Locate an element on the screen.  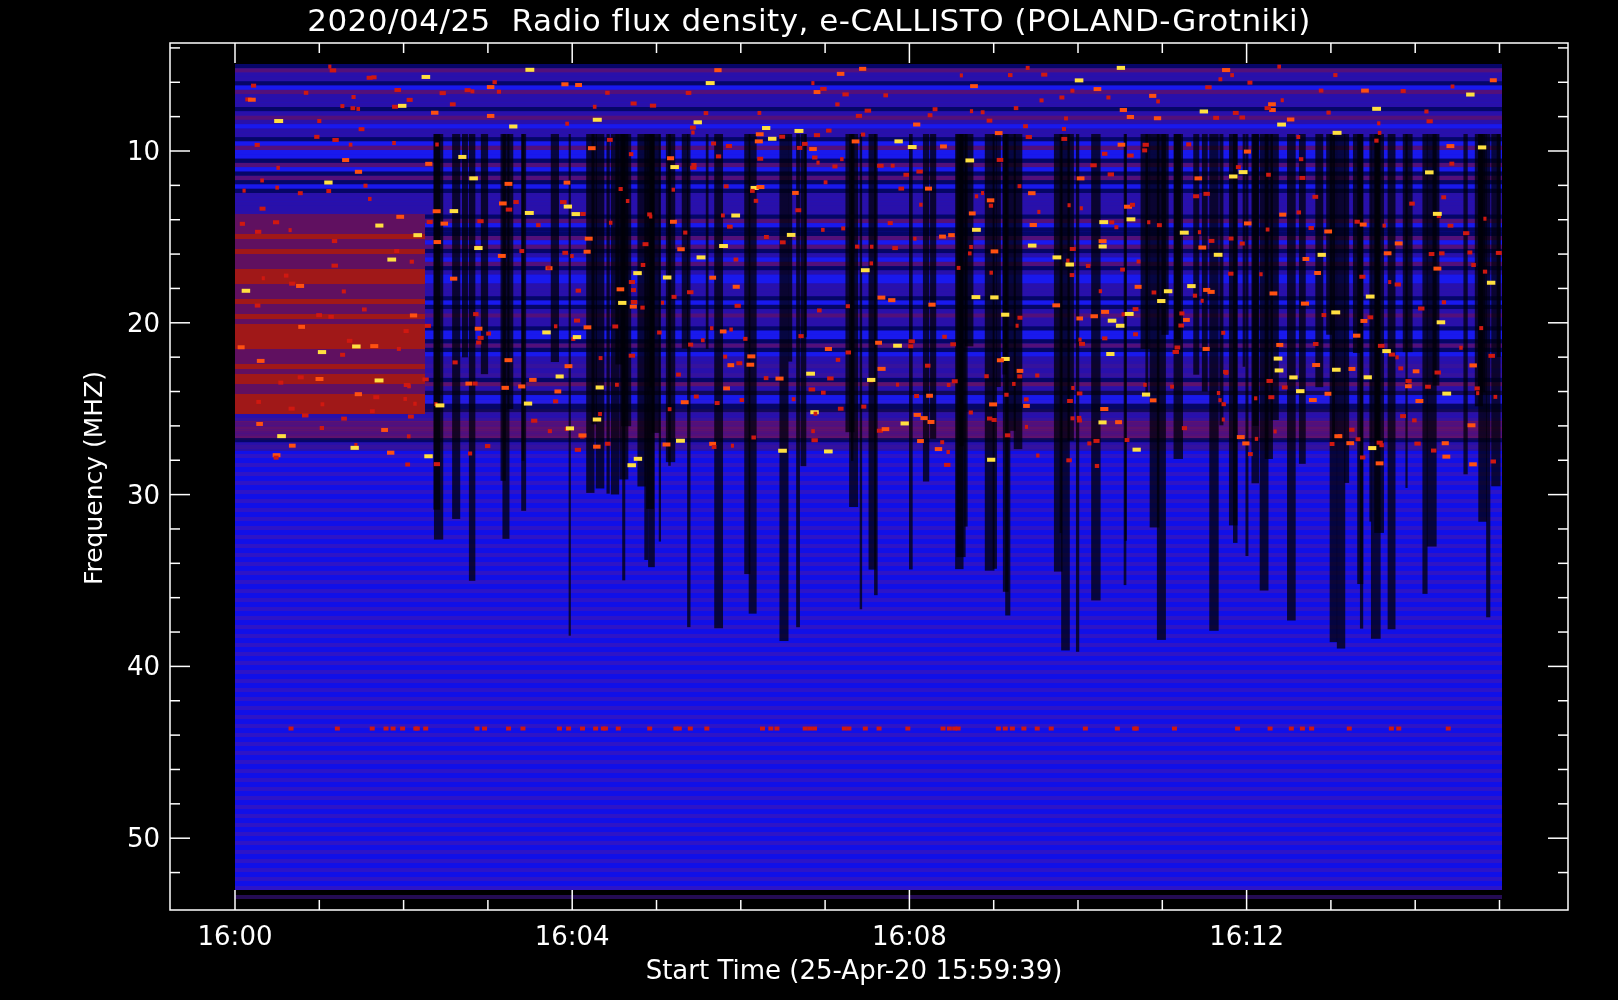
y-axis-label: Frequency (MHZ) is located at coordinates (93, 478).